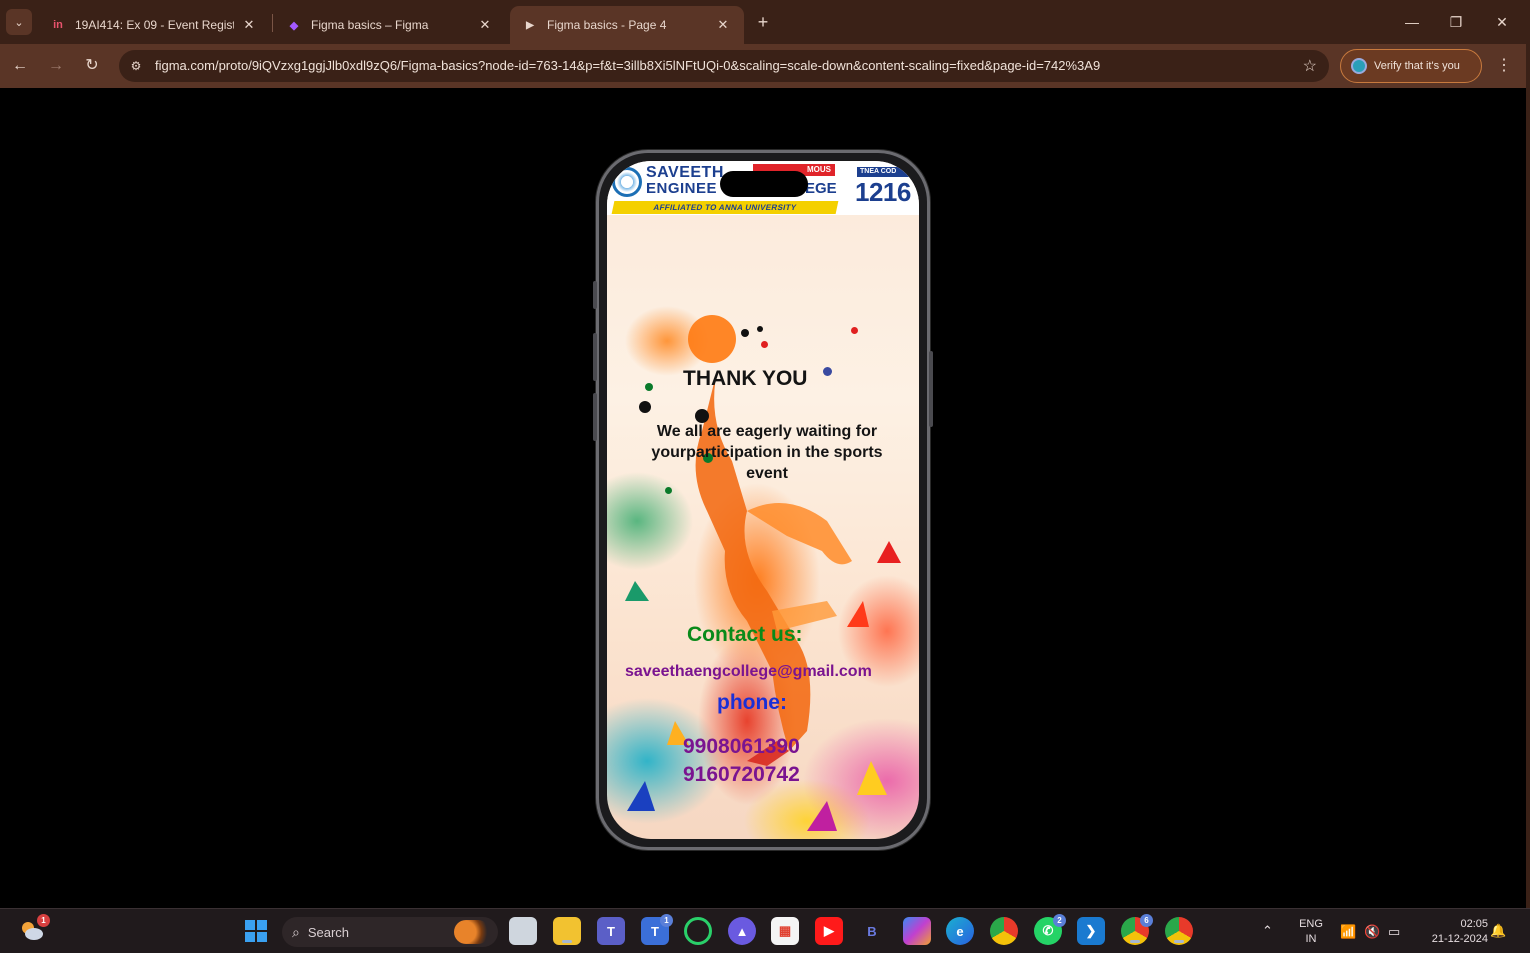  I want to click on tab-event-registration: in 19AI414: Ex 09 - Event Registrat ✕, so click(154, 25).